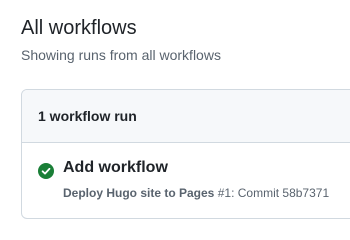  I want to click on runs-count: 1 workflow run, so click(87, 116).